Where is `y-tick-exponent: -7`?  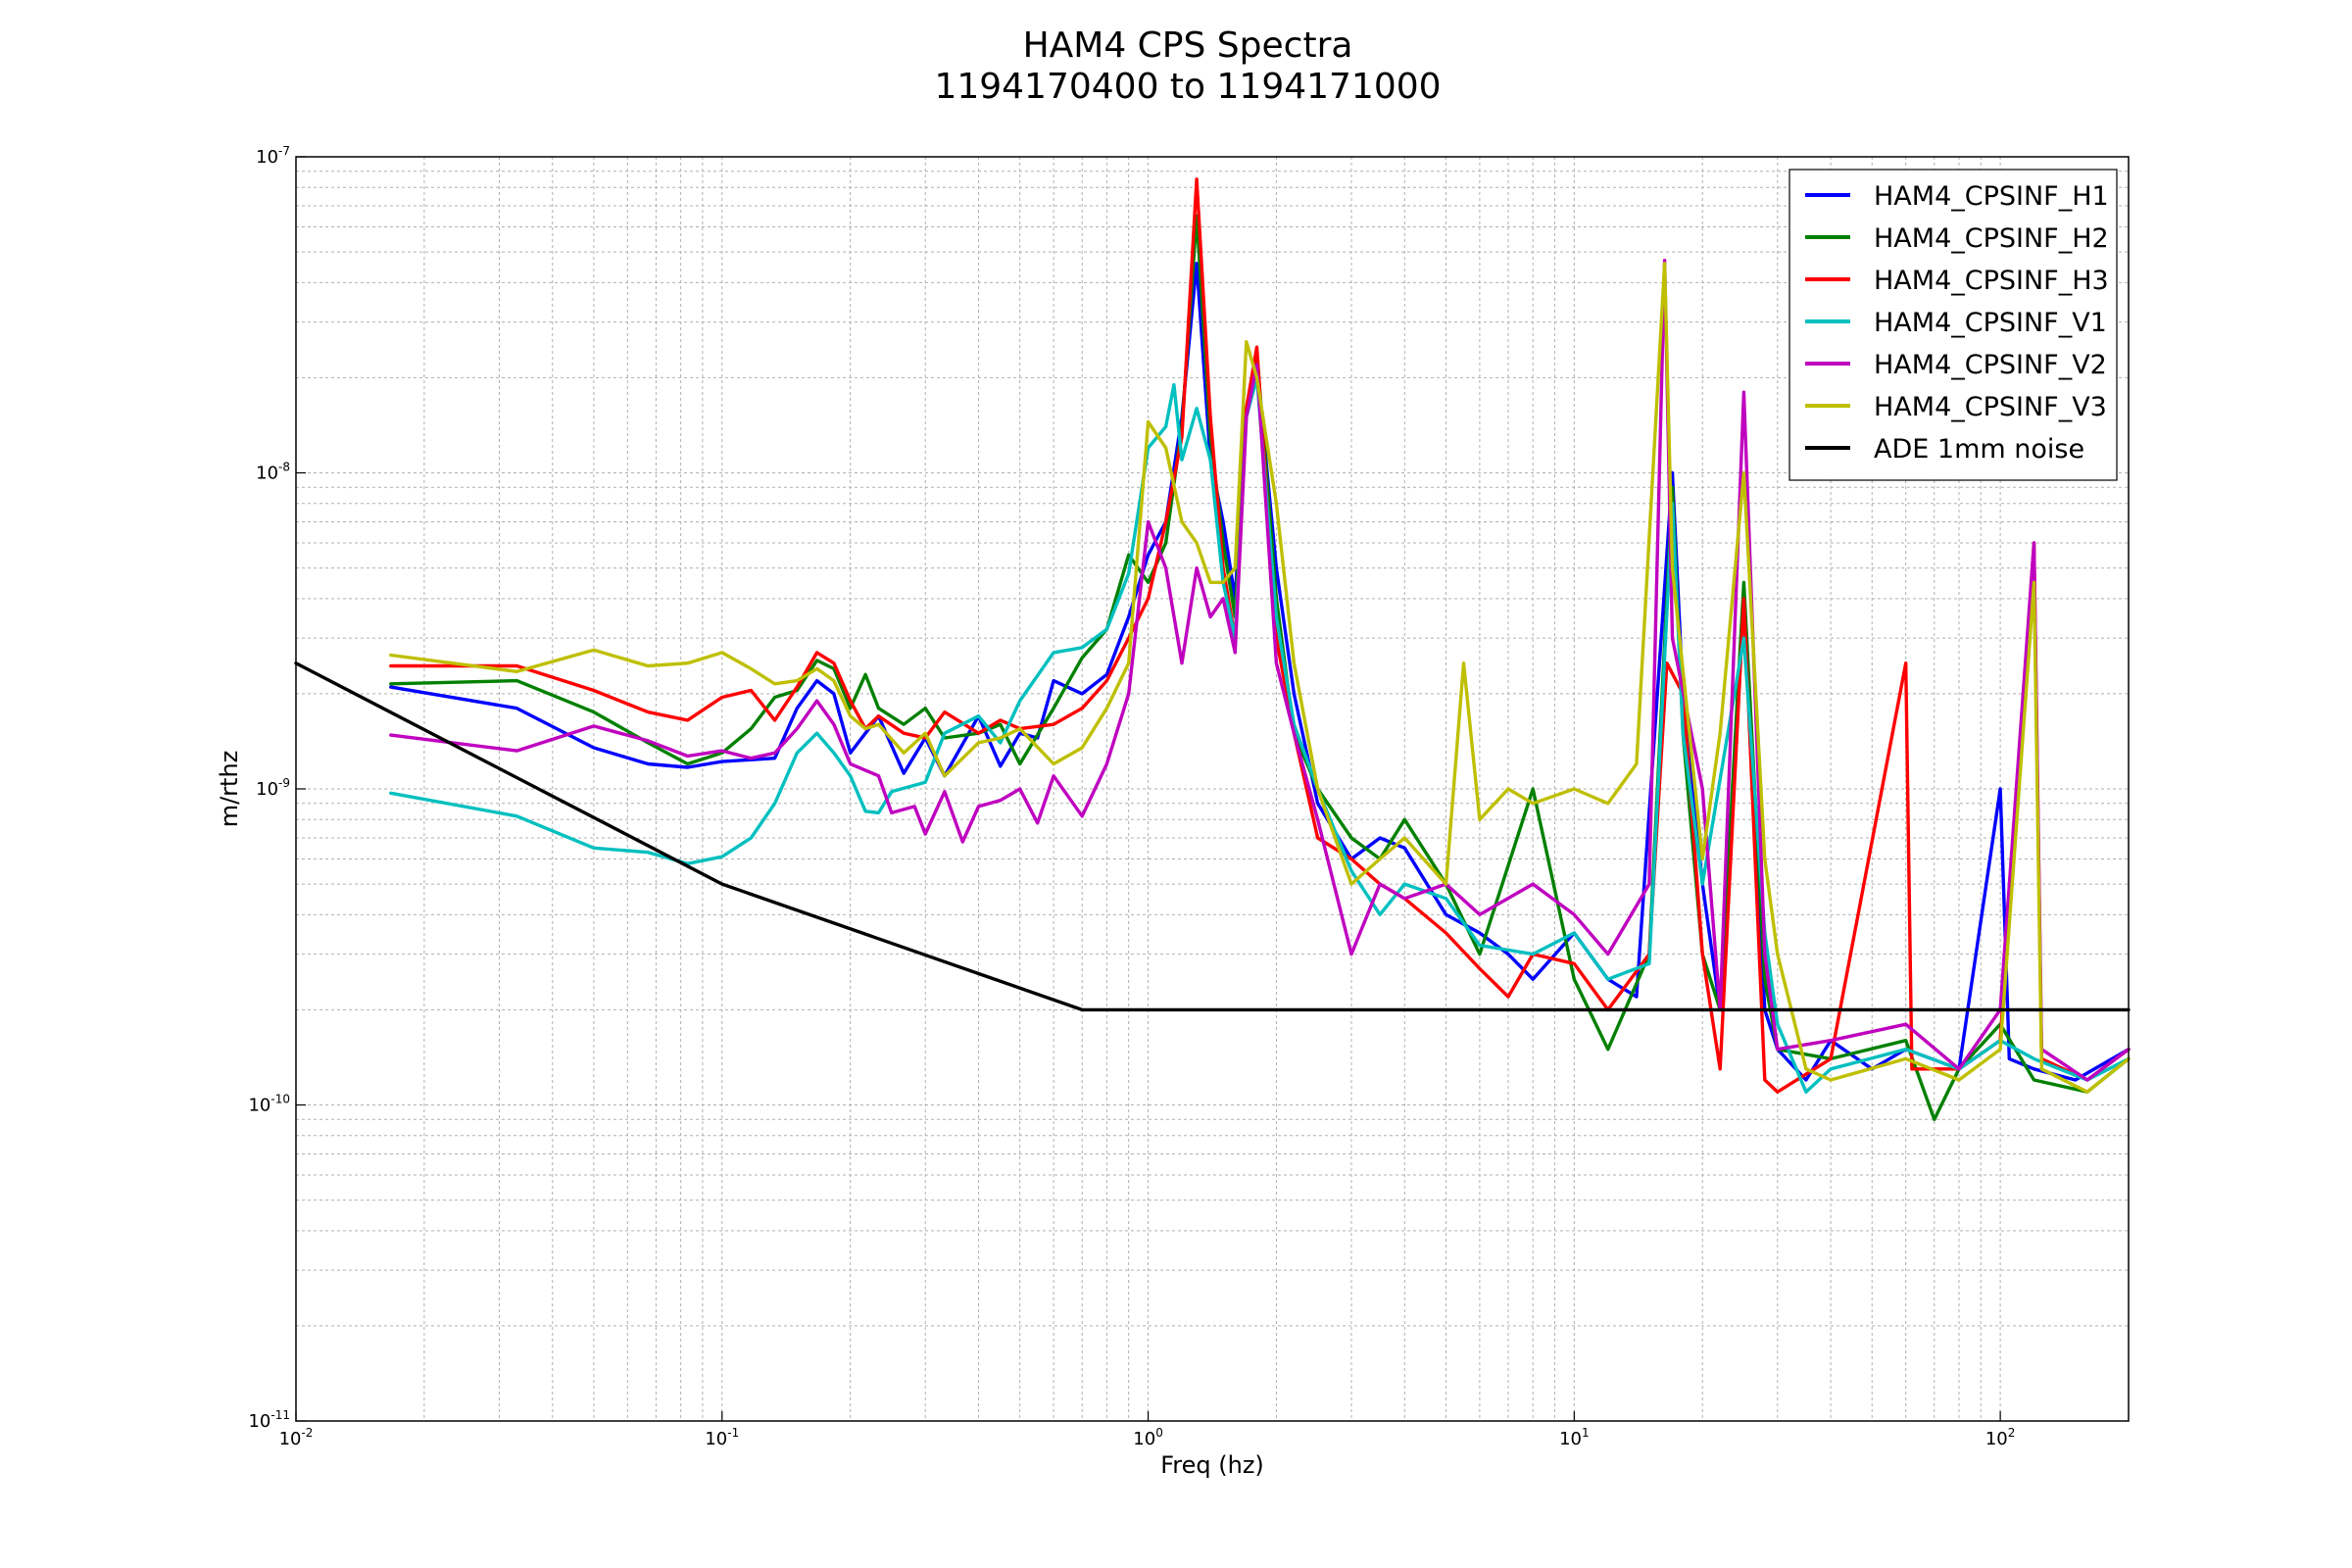 y-tick-exponent: -7 is located at coordinates (284, 151).